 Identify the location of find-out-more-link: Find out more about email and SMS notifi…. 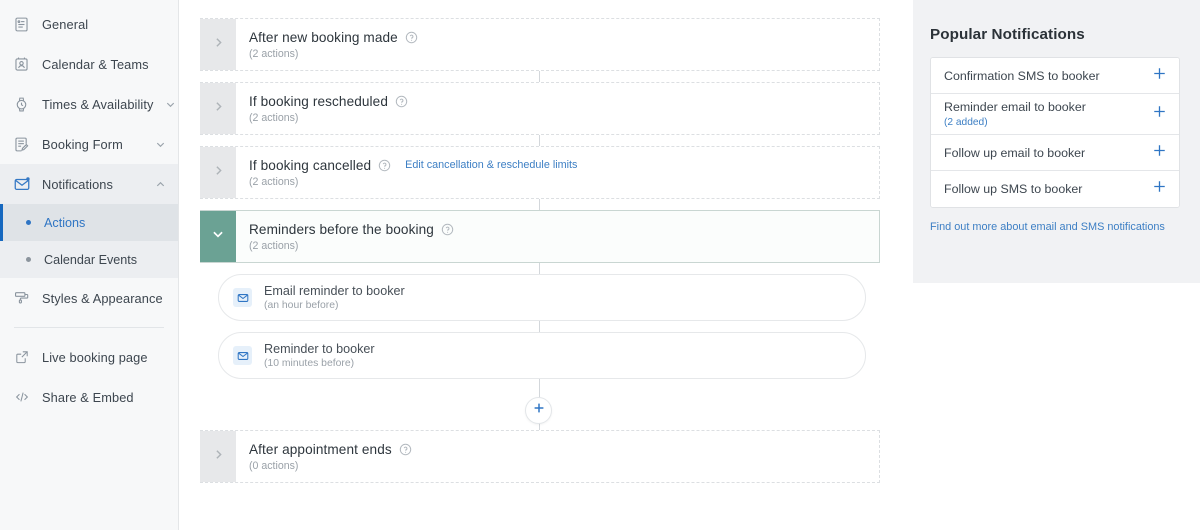
(1047, 227).